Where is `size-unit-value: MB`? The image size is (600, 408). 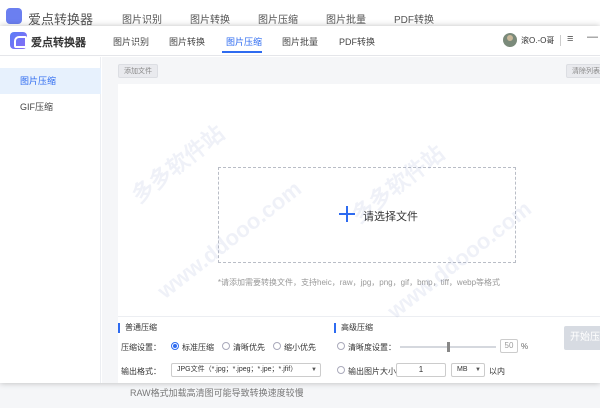
size-unit-value: MB is located at coordinates (462, 369).